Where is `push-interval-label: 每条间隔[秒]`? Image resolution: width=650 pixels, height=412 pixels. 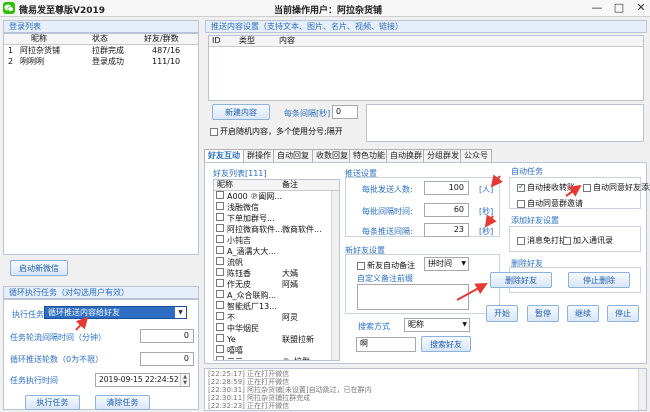
push-interval-label: 每条间隔[秒] is located at coordinates (307, 113).